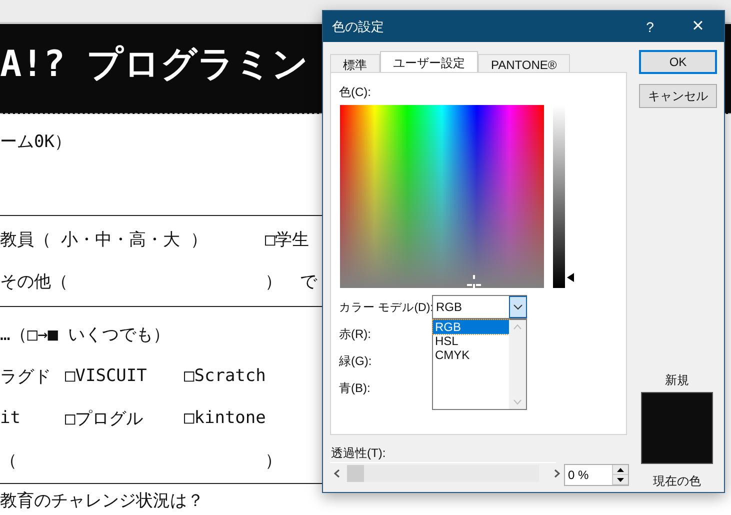 The width and height of the screenshot is (731, 515). What do you see at coordinates (474, 281) in the screenshot?
I see `crosshair-icon` at bounding box center [474, 281].